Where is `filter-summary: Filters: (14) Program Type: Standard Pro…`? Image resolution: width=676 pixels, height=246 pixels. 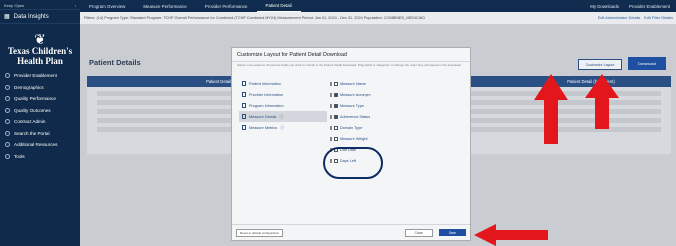 filter-summary: Filters: (14) Program Type: Standard Pro… is located at coordinates (254, 18).